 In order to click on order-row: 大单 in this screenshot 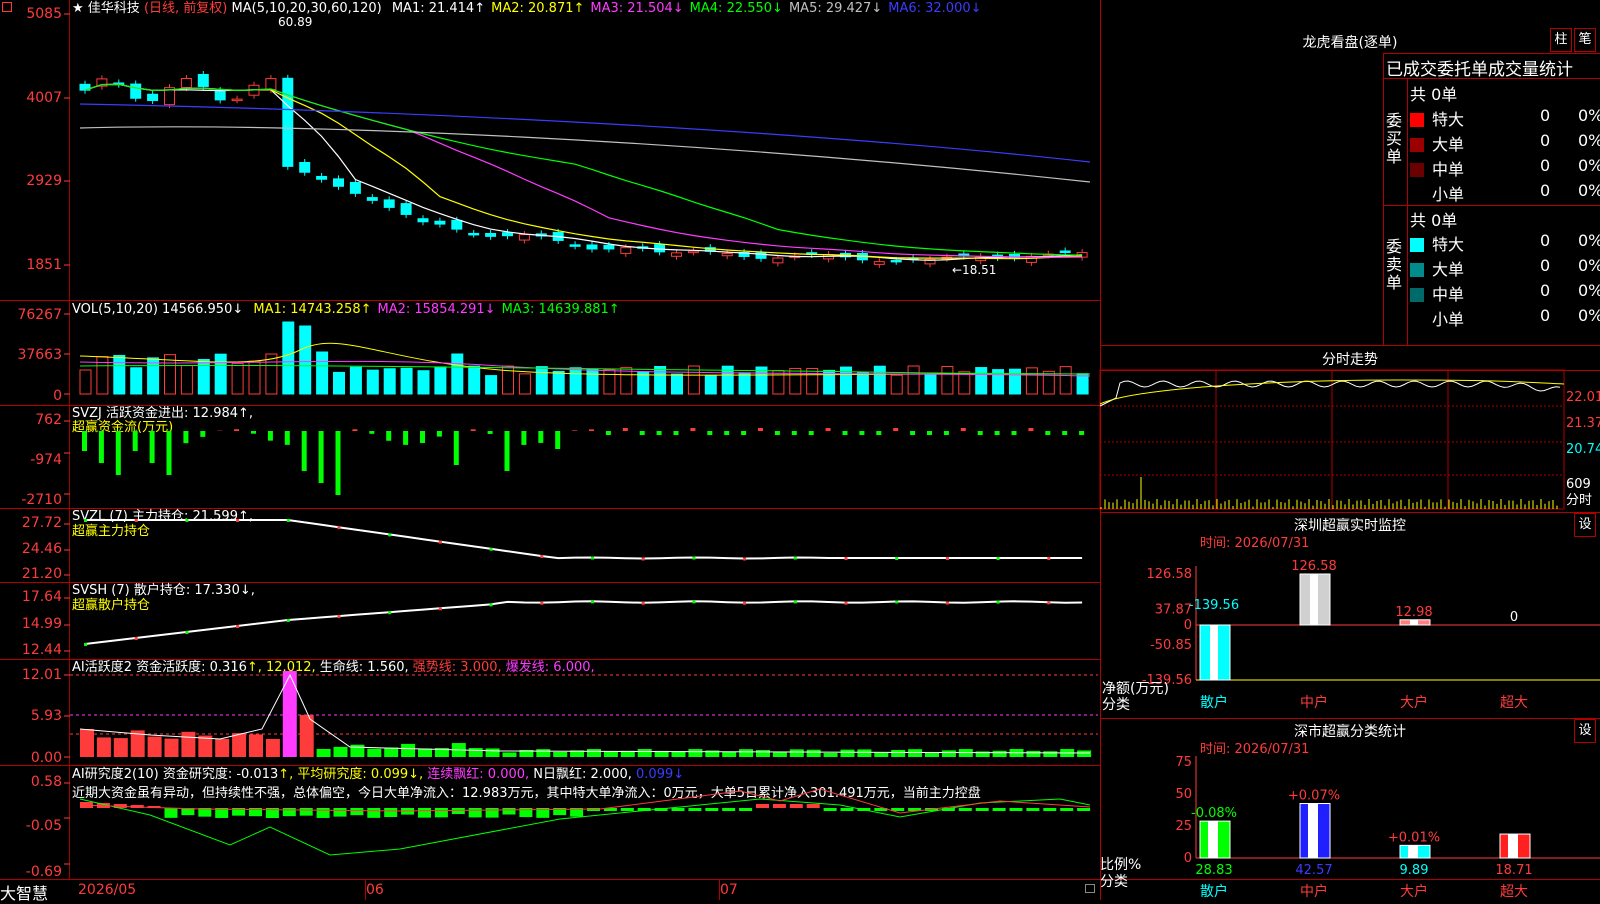, I will do `click(1437, 268)`.